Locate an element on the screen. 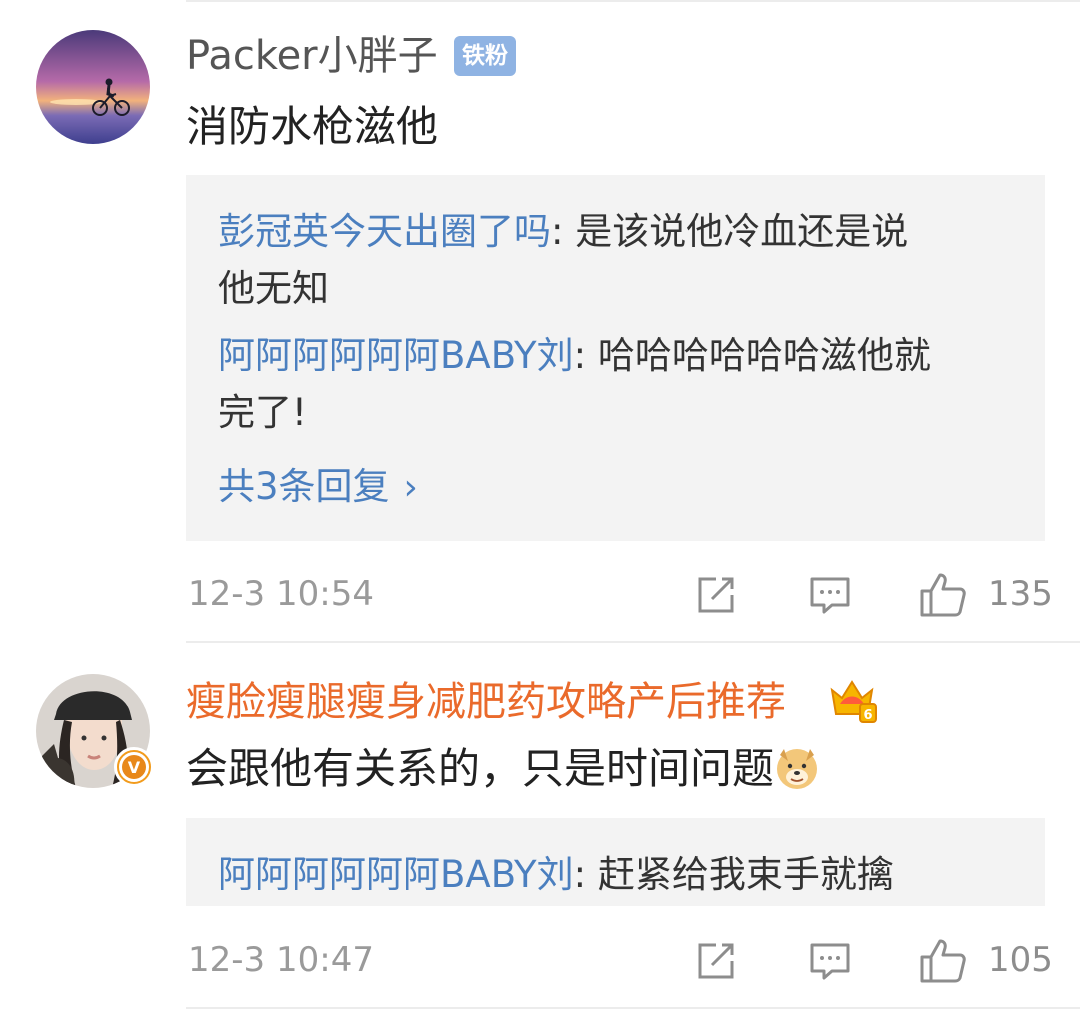 The width and height of the screenshot is (1080, 1020). username: 瘦脸瘦腿瘦身减肥药攻略产后推荐 is located at coordinates (486, 702).